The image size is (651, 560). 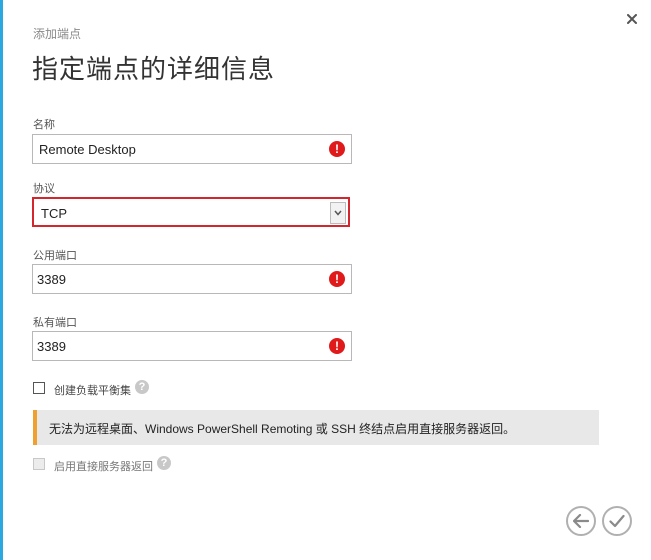 I want to click on name-field-box: !, so click(x=192, y=149).